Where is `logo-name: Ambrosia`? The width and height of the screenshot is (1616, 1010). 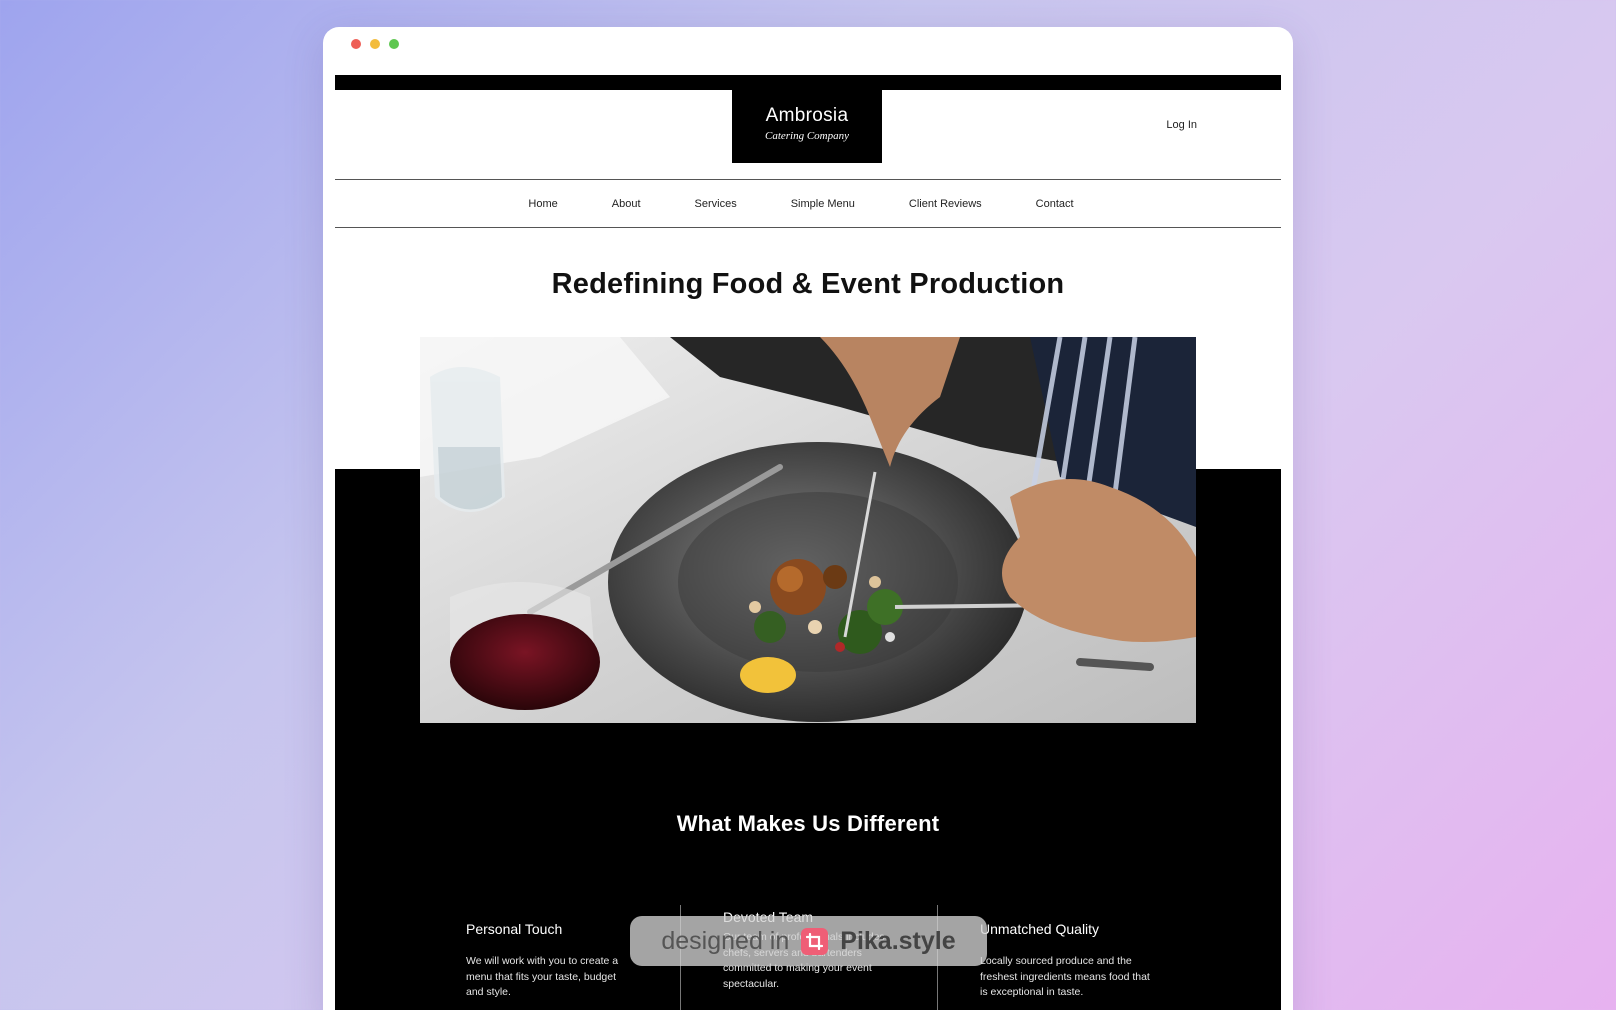 logo-name: Ambrosia is located at coordinates (807, 115).